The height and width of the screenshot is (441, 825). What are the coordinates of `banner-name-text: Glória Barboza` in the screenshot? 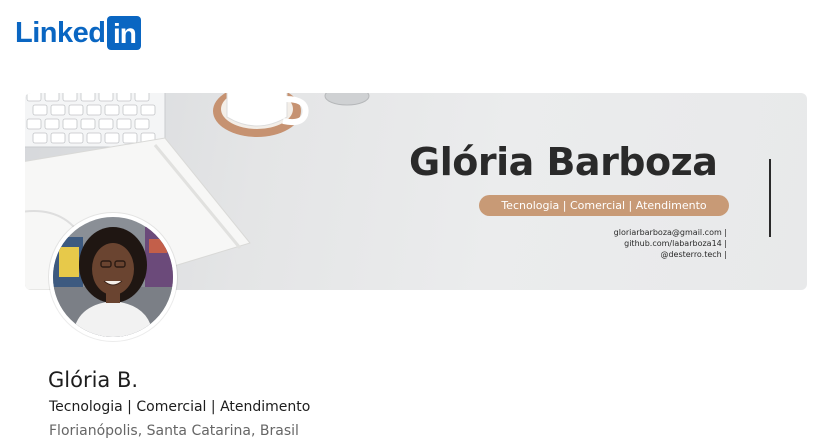 It's located at (563, 162).